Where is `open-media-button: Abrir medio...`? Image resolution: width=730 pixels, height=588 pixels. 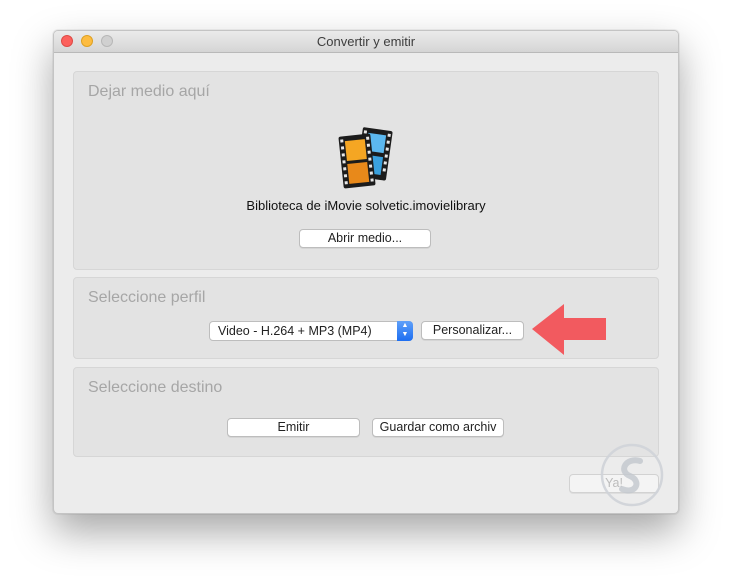 open-media-button: Abrir medio... is located at coordinates (365, 238).